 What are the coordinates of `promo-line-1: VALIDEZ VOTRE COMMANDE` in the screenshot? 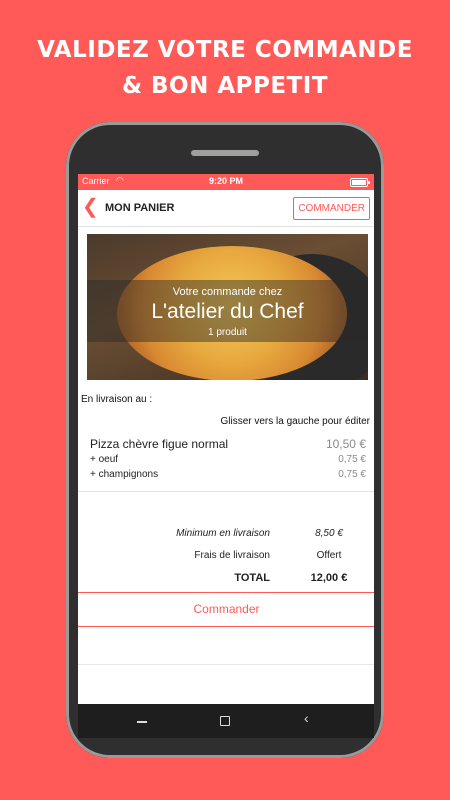 It's located at (225, 50).